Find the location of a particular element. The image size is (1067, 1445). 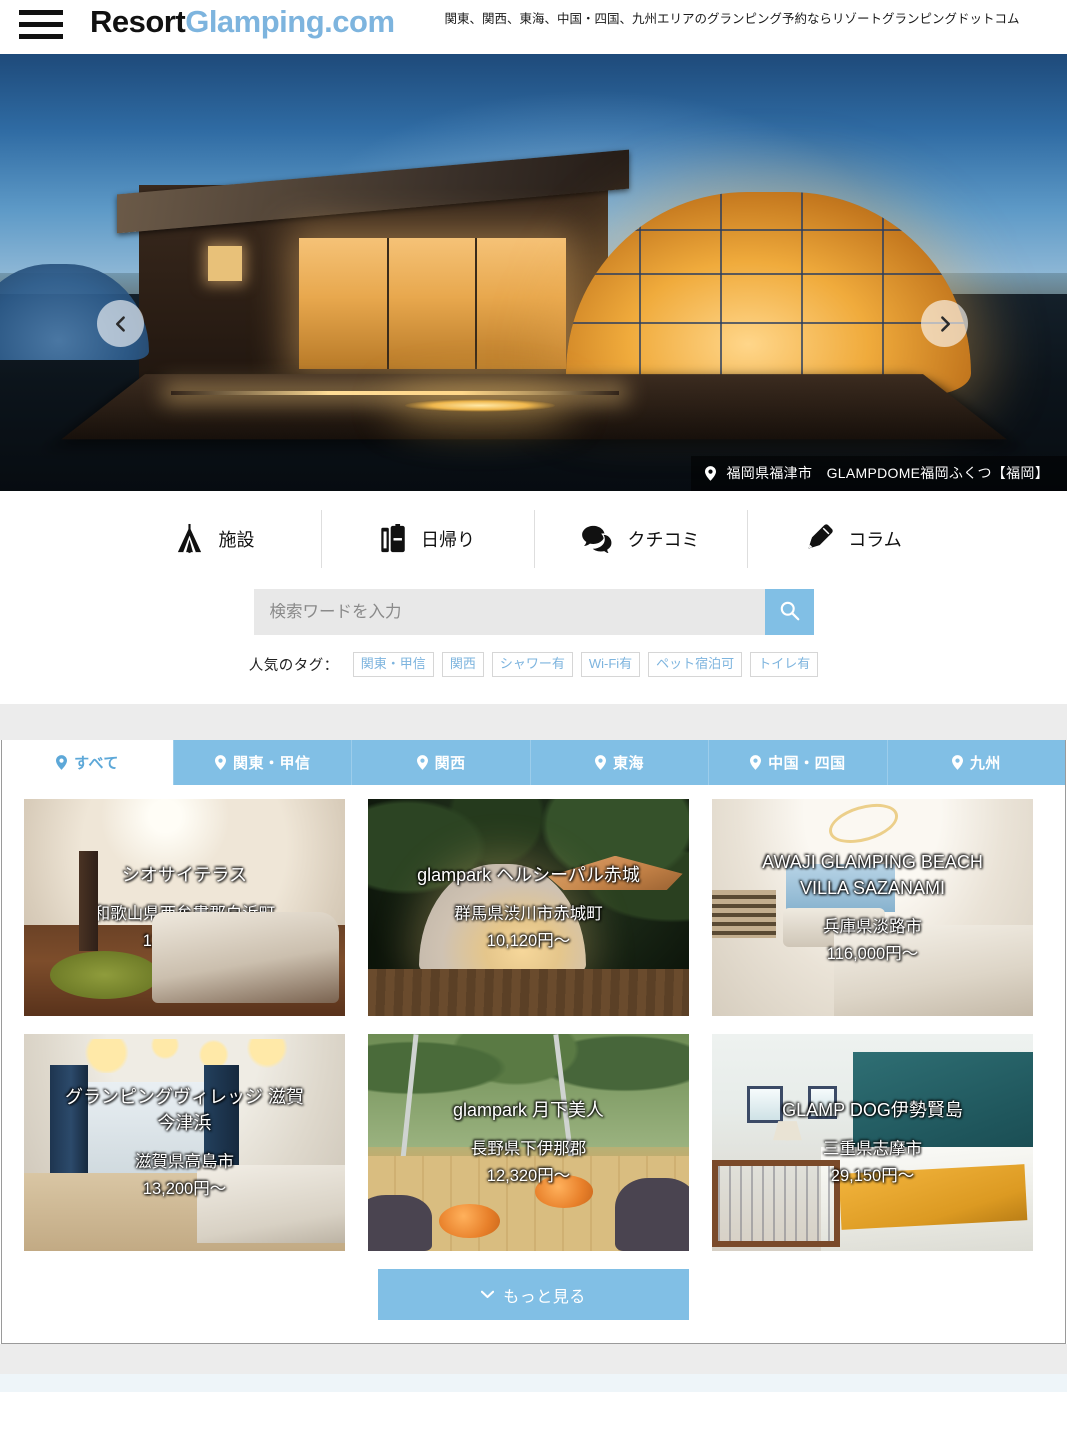

region-tab-all: すべて is located at coordinates (88, 763).